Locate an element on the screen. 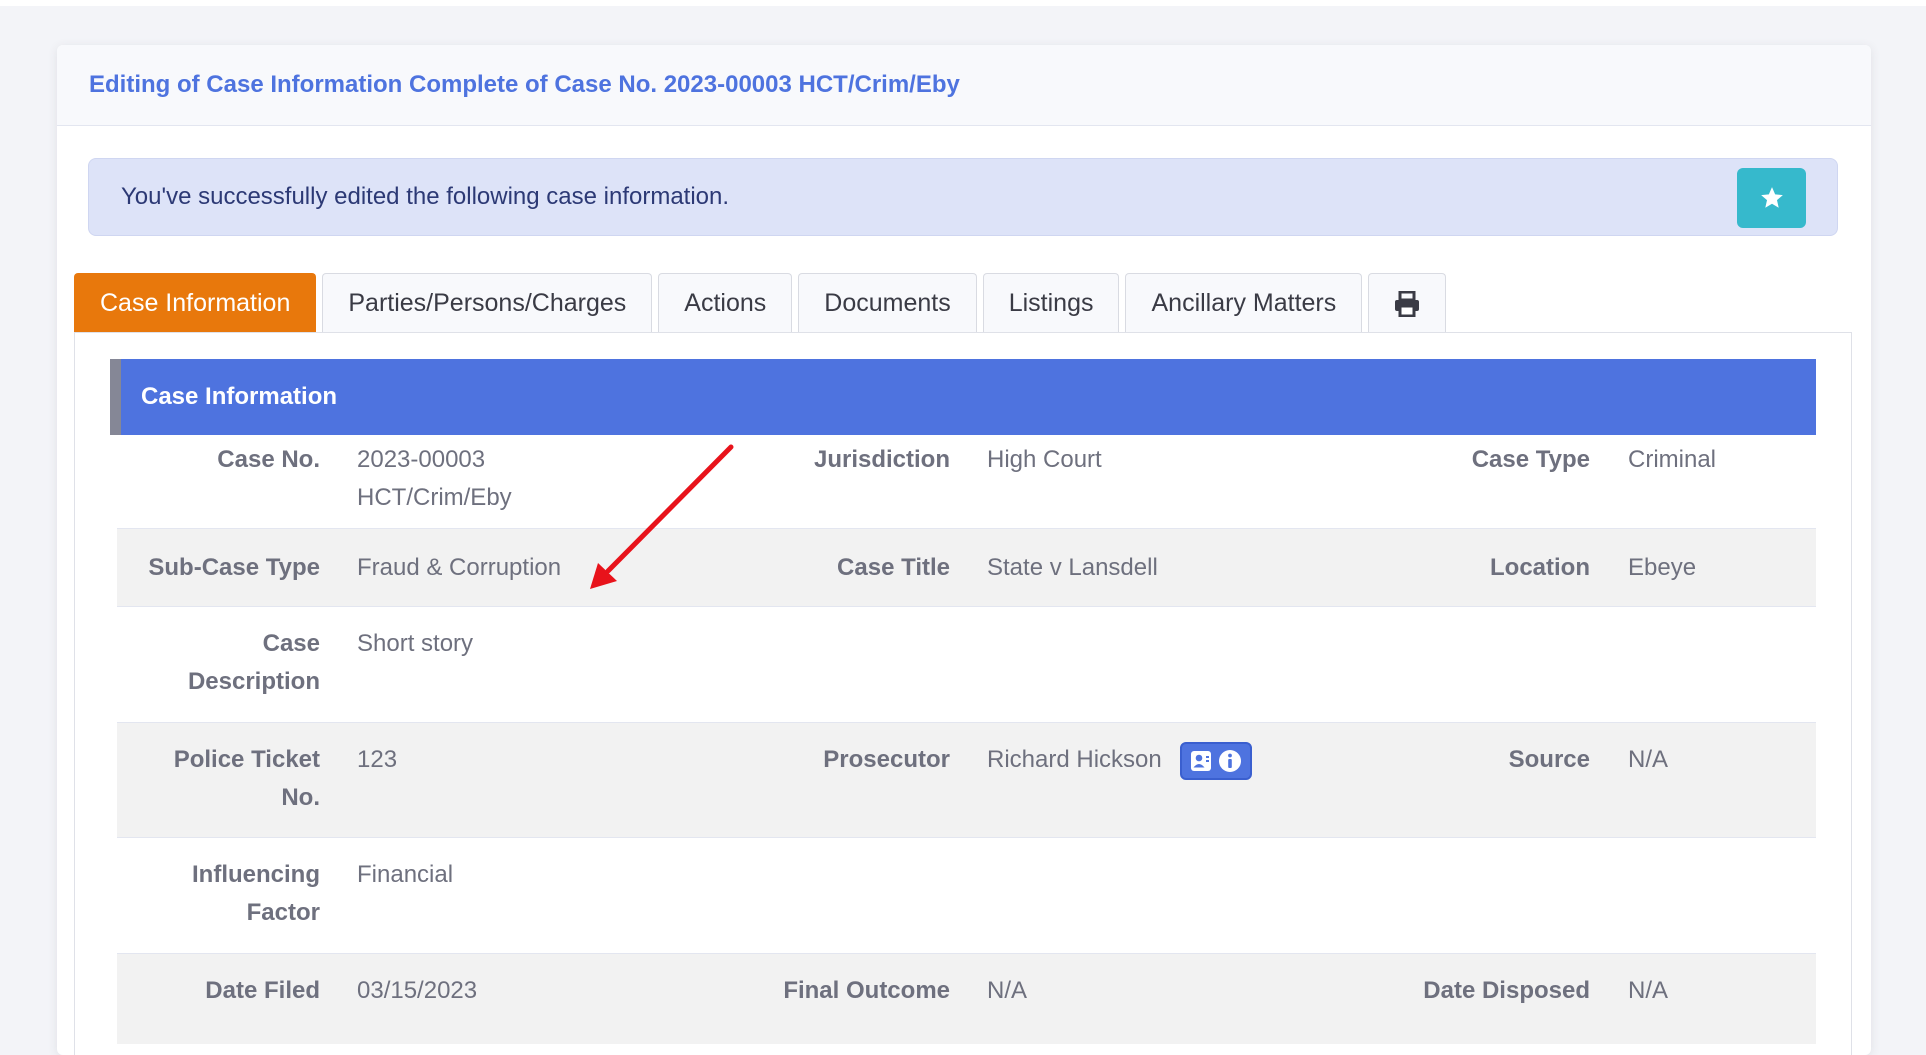 This screenshot has width=1926, height=1055. influencing-factor-label: Influencing Factor is located at coordinates (218, 894).